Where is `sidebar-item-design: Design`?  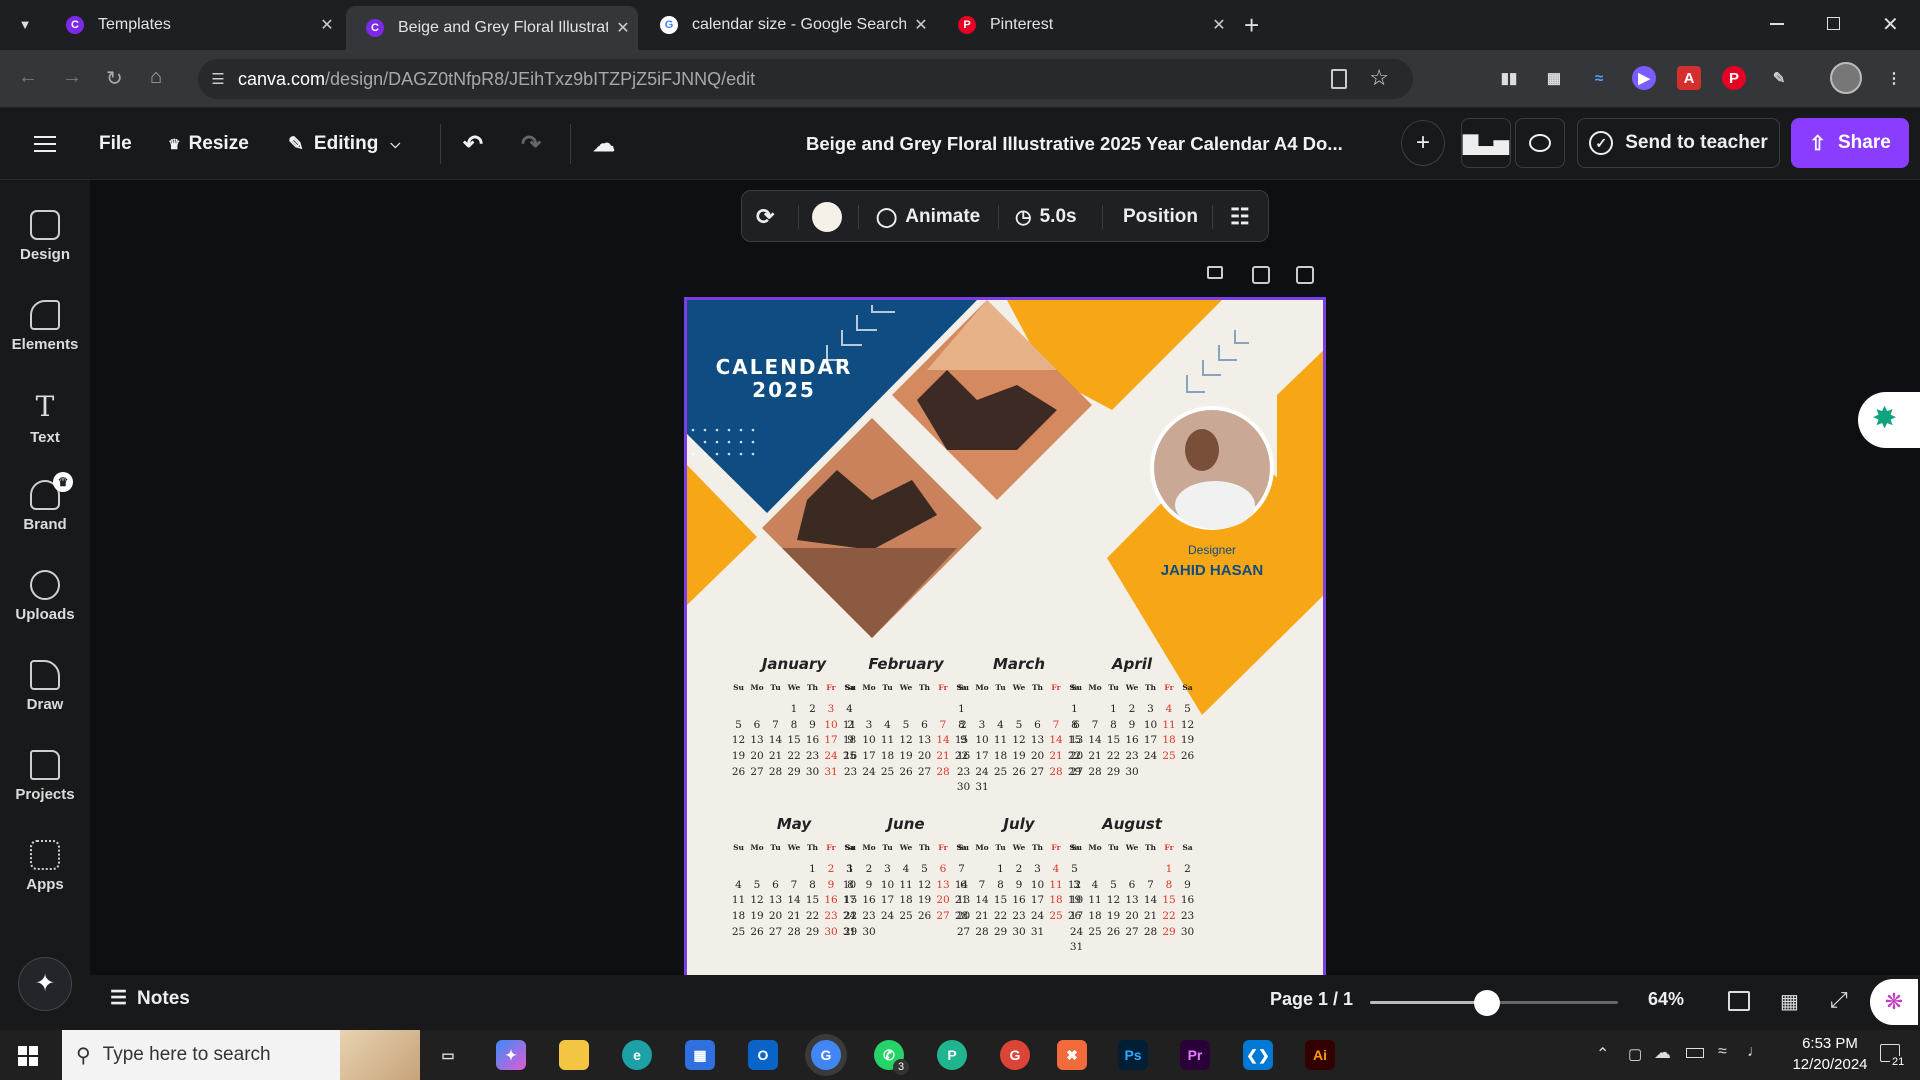 sidebar-item-design: Design is located at coordinates (45, 236).